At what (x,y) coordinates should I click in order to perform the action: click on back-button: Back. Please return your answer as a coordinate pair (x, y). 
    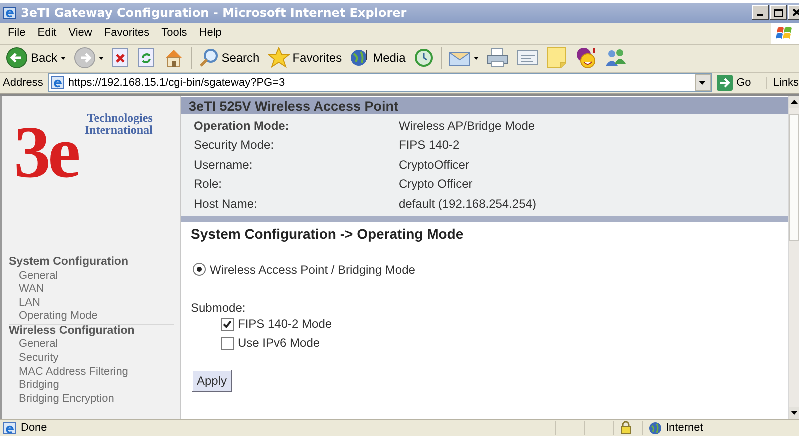
    Looking at the image, I should click on (36, 58).